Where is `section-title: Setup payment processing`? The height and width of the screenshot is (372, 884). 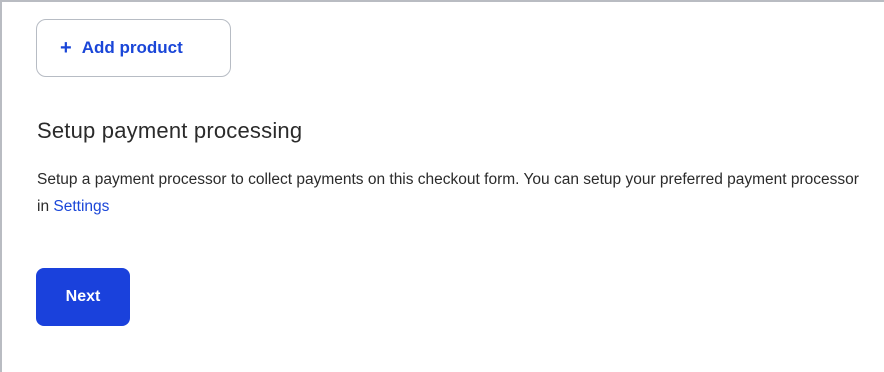
section-title: Setup payment processing is located at coordinates (170, 130).